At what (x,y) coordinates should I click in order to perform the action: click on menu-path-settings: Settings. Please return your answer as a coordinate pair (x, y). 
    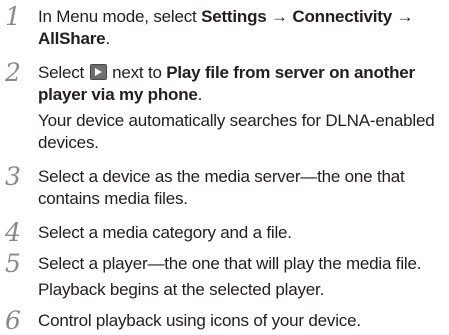
    Looking at the image, I should click on (234, 16).